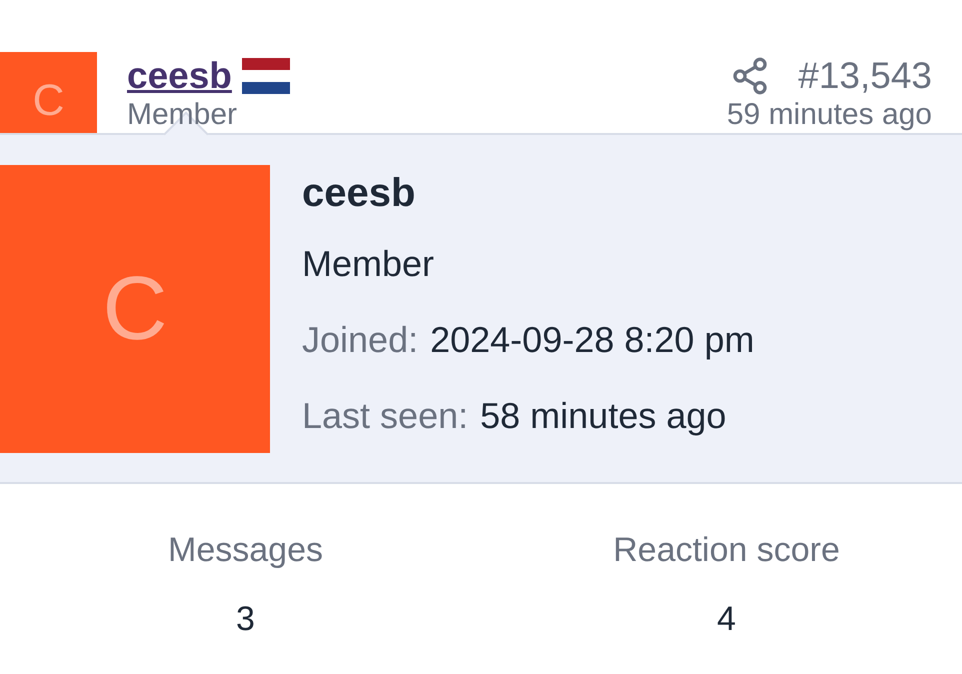 This screenshot has width=962, height=674. What do you see at coordinates (135, 309) in the screenshot?
I see `popup-avatar: C` at bounding box center [135, 309].